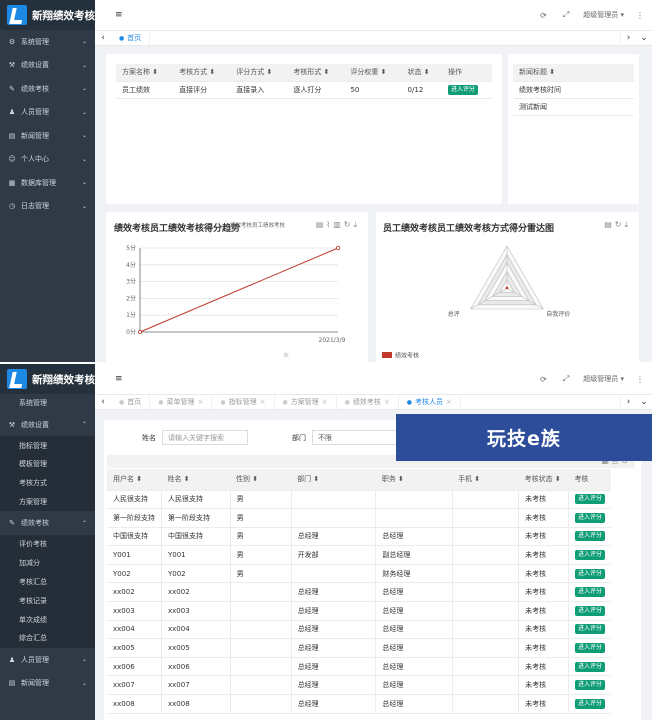  Describe the element at coordinates (316, 73) in the screenshot. I see `column-header: 考核形式 ⬍` at that location.